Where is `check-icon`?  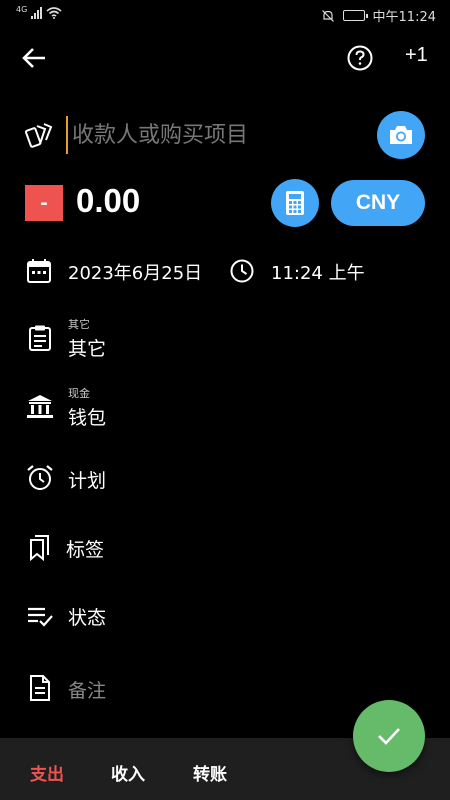
check-icon is located at coordinates (389, 736).